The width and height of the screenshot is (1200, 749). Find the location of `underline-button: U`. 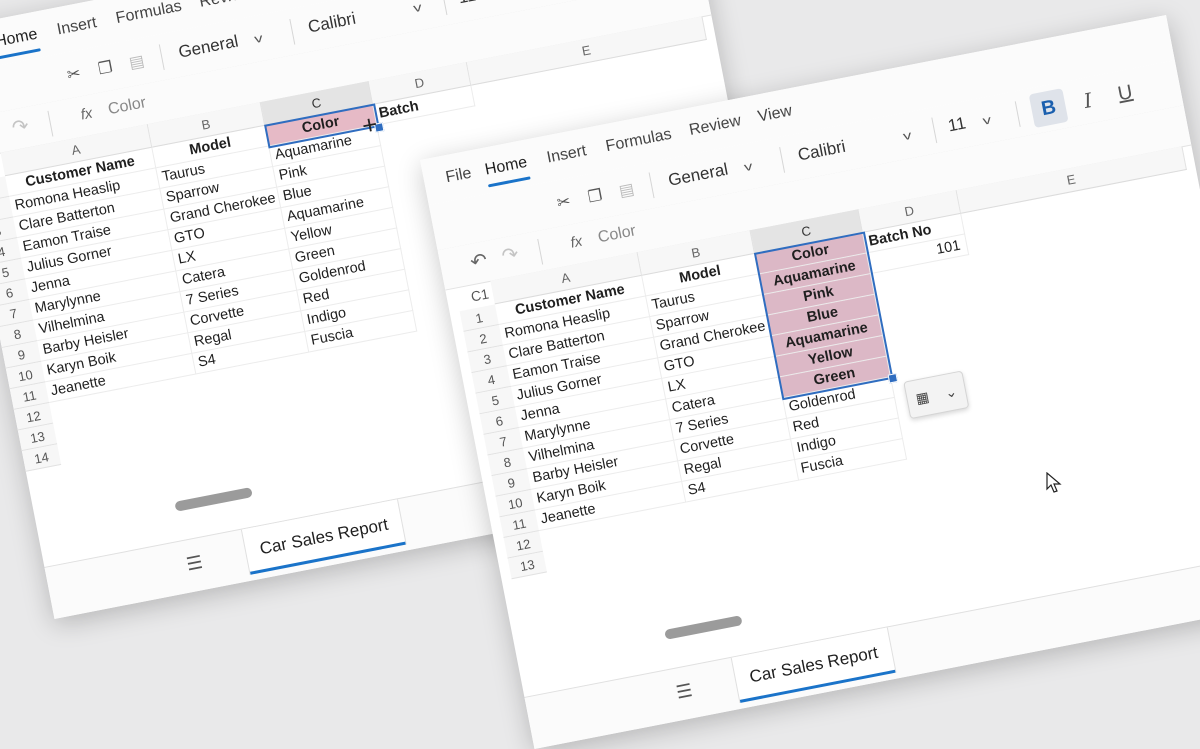

underline-button: U is located at coordinates (1125, 93).